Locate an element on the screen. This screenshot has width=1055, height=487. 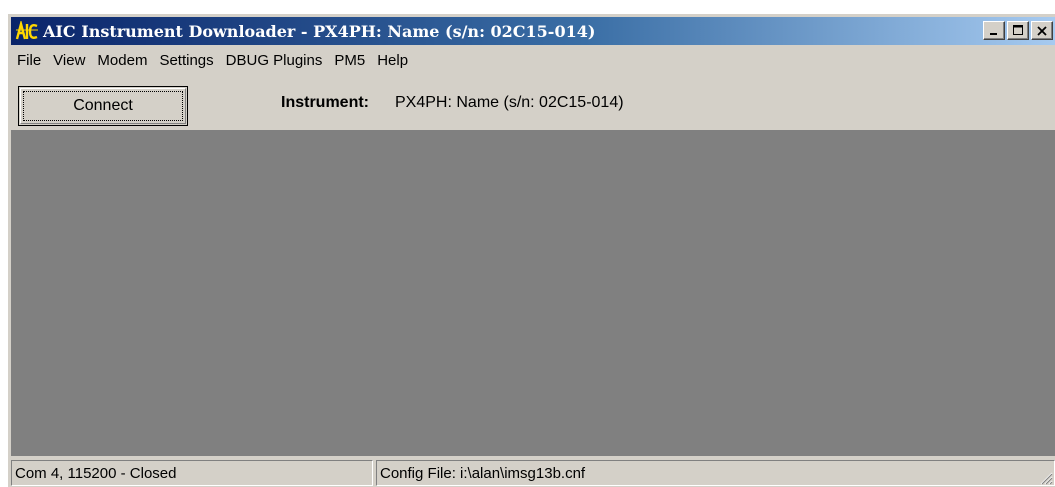
menu-dbug-plugins: DBUG Plugins is located at coordinates (274, 60).